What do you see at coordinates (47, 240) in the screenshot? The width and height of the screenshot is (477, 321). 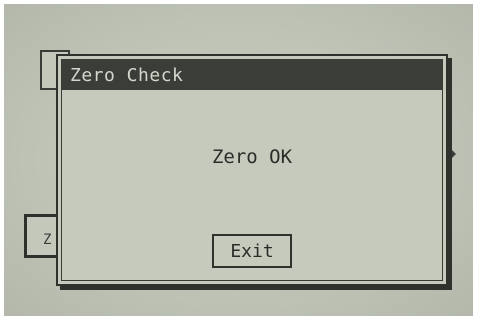 I see `background-button-zero-label: Z` at bounding box center [47, 240].